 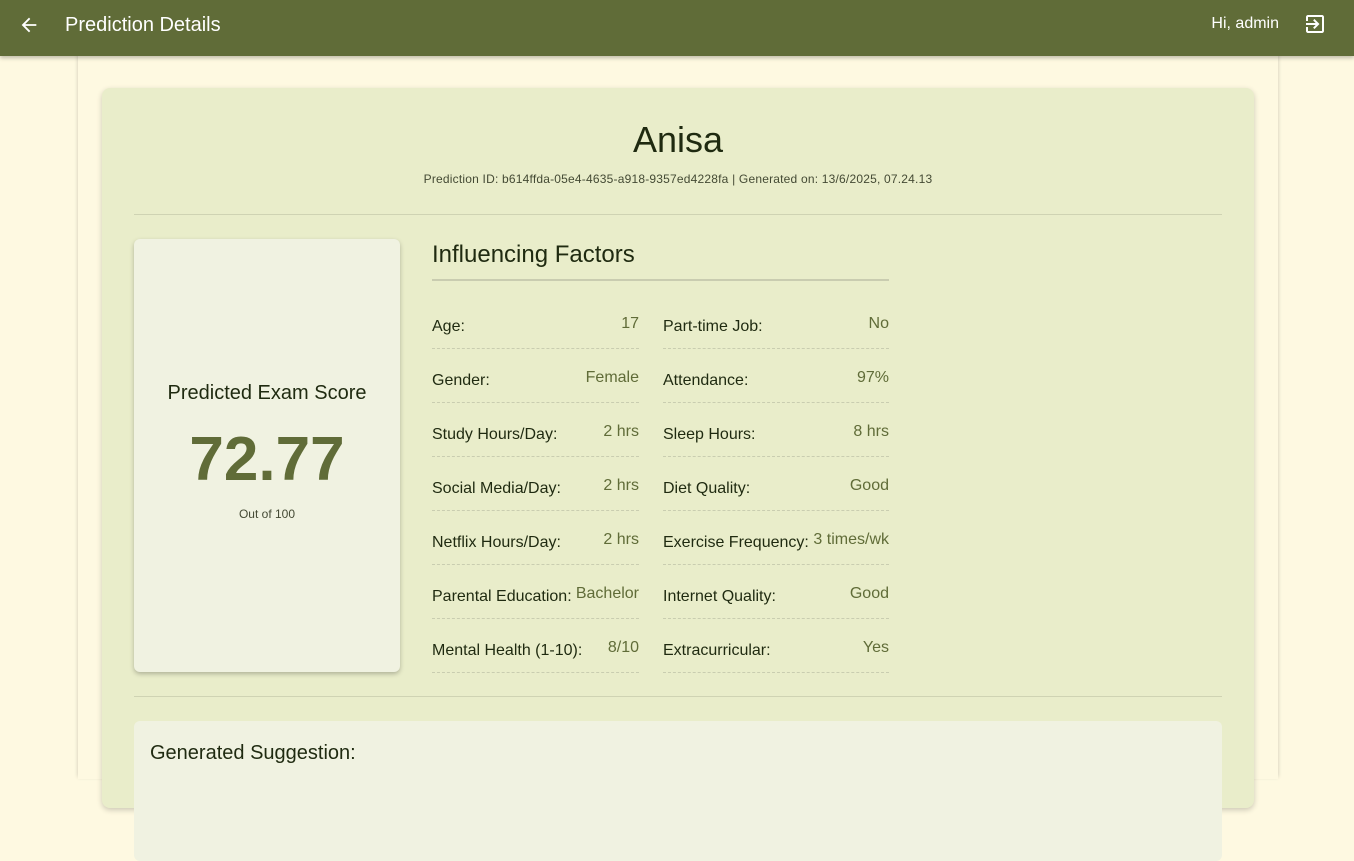 I want to click on factor-row-study-hours: Study Hours/Day: 2 hrs, so click(x=535, y=430).